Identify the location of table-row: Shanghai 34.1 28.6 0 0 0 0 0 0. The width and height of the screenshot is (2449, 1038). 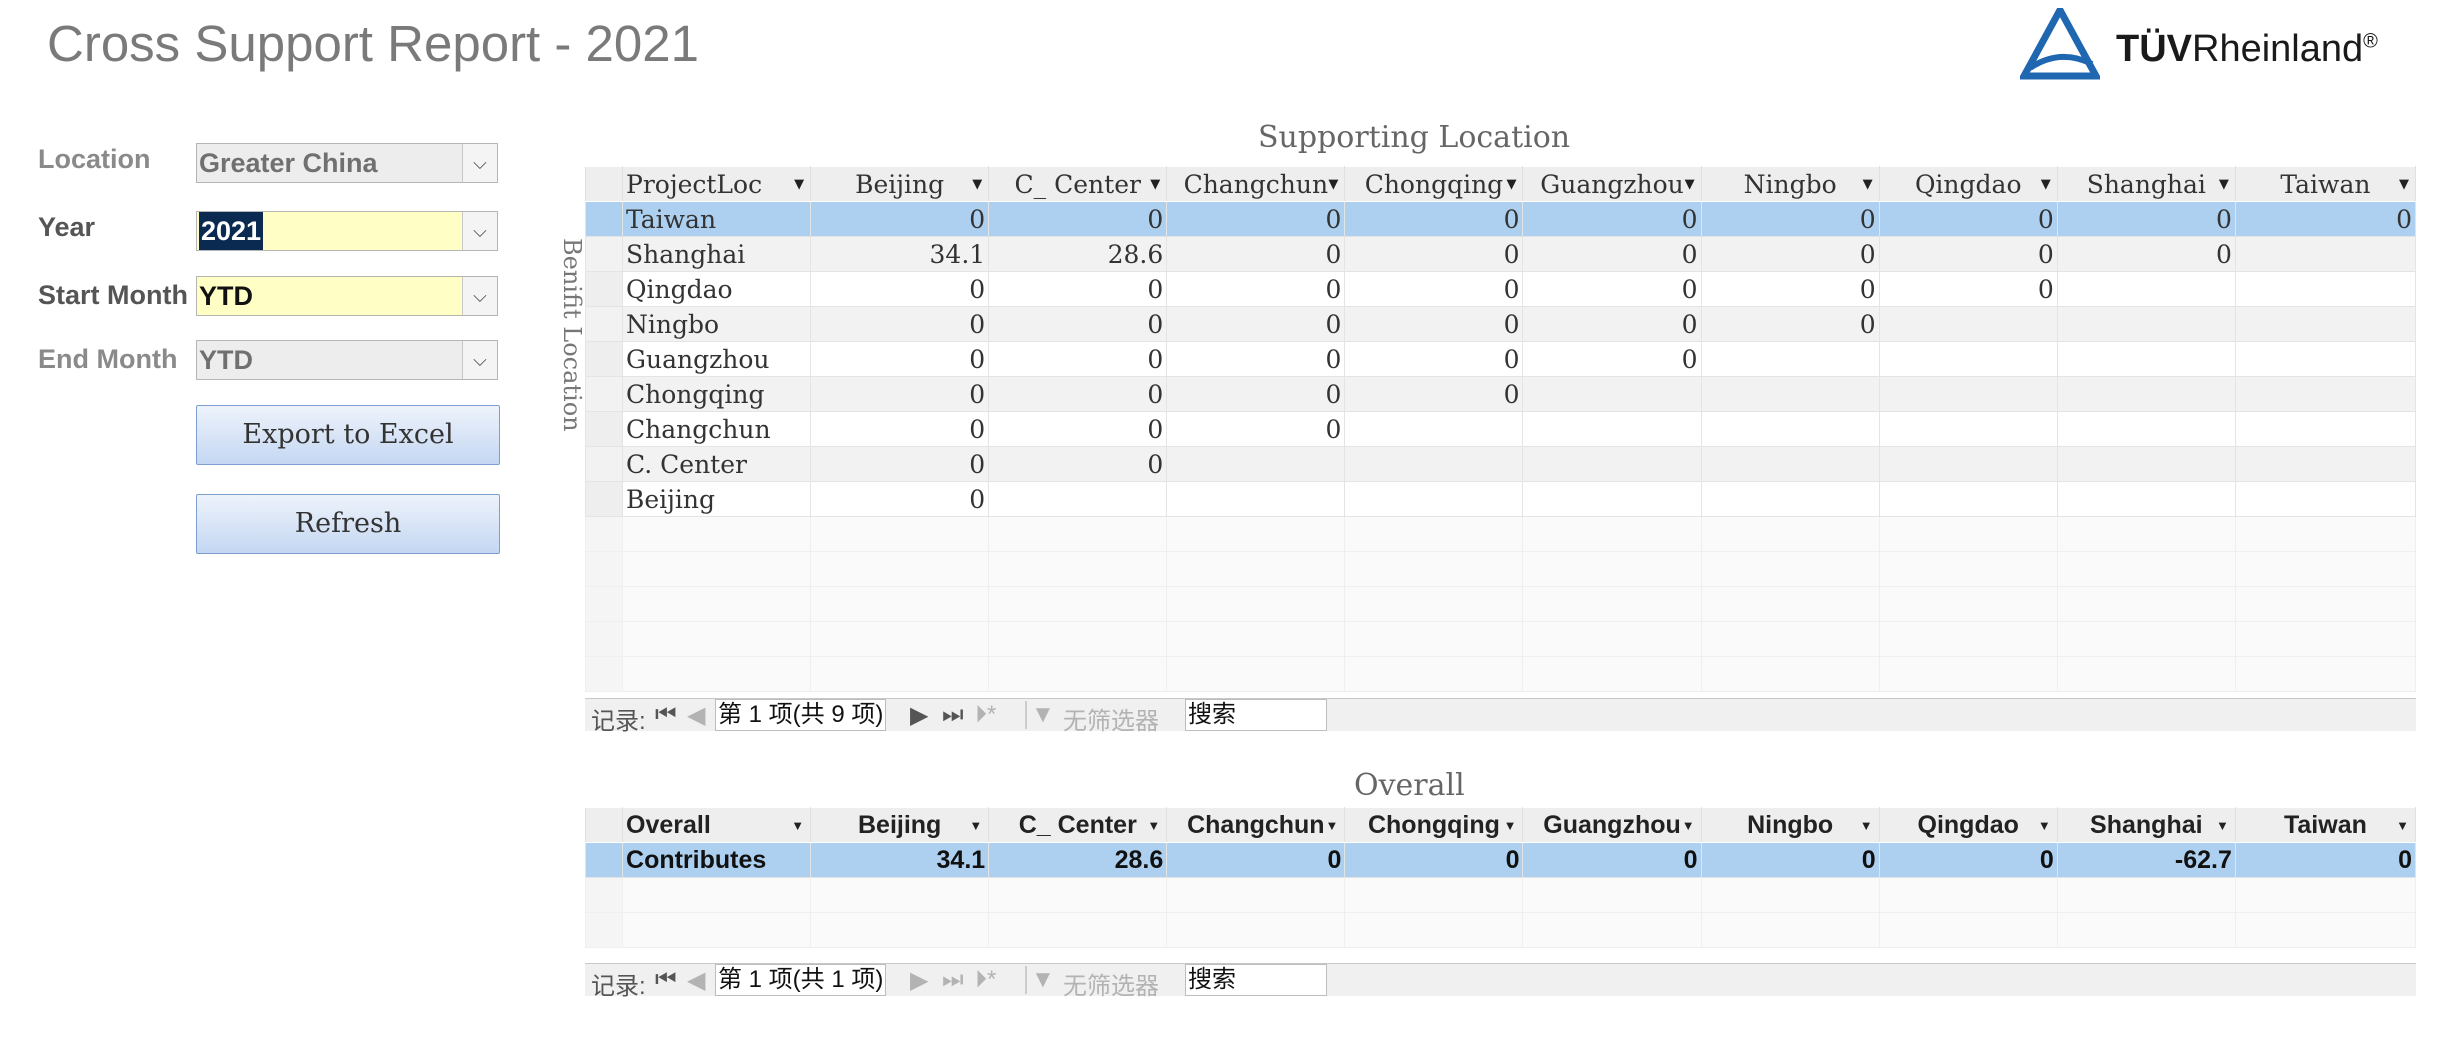
(1500, 254).